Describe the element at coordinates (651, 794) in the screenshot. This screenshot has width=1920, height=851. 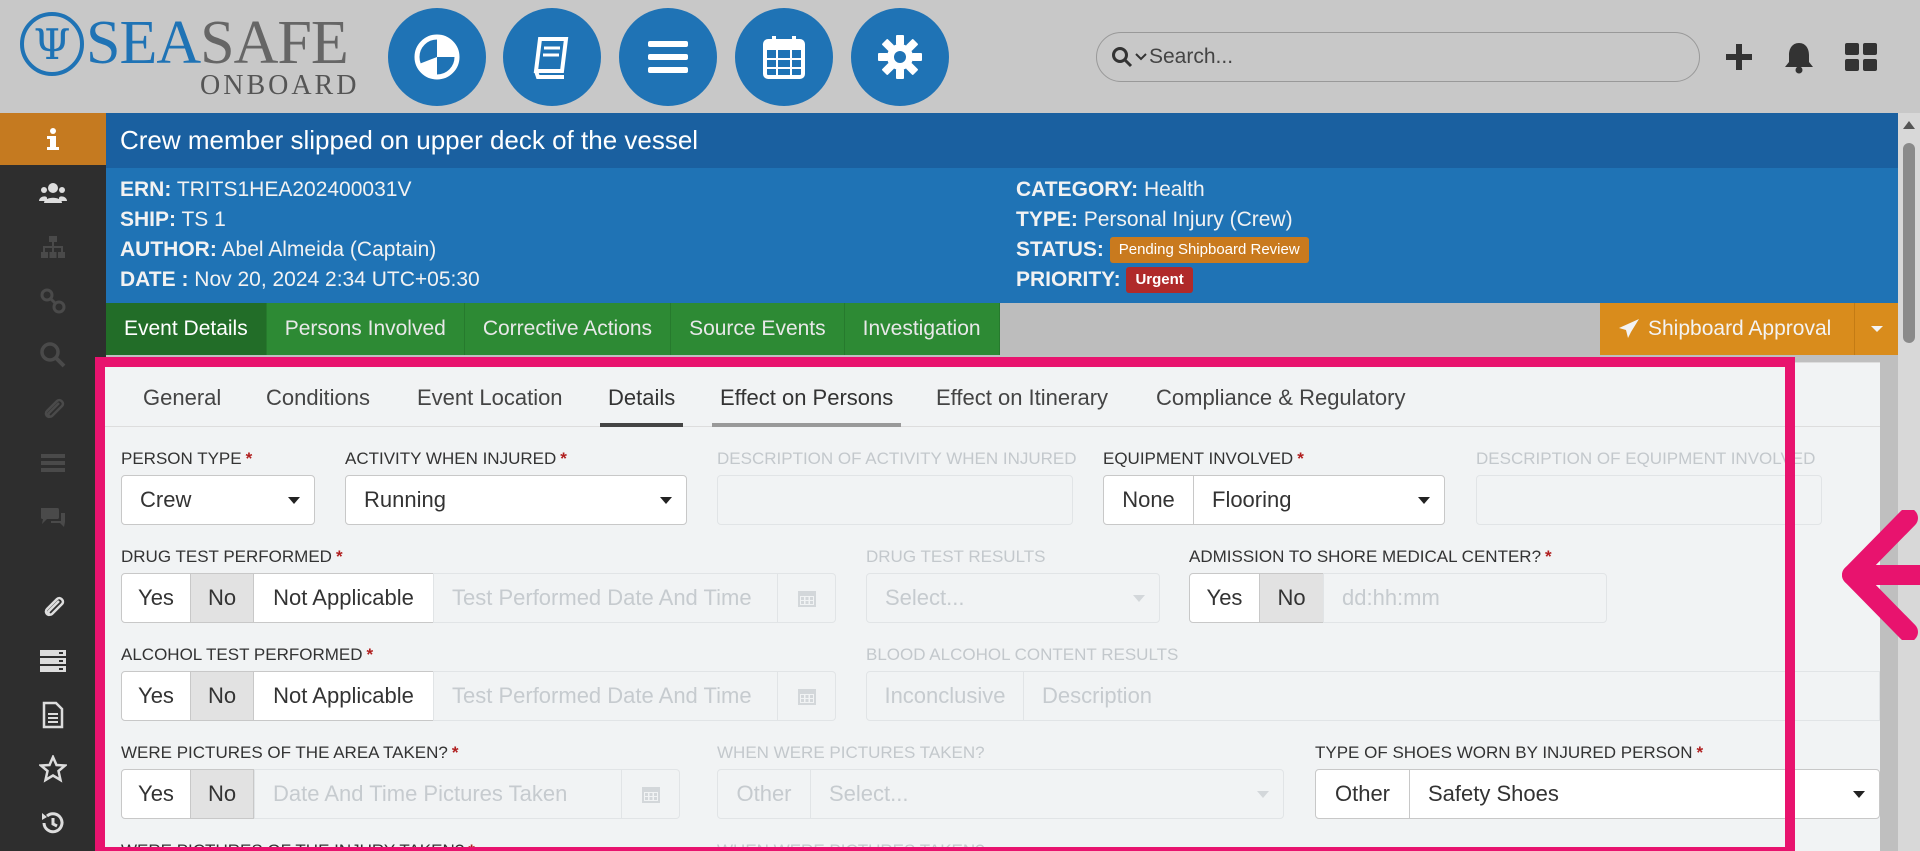
I see `pictures-area-calendar-button` at that location.